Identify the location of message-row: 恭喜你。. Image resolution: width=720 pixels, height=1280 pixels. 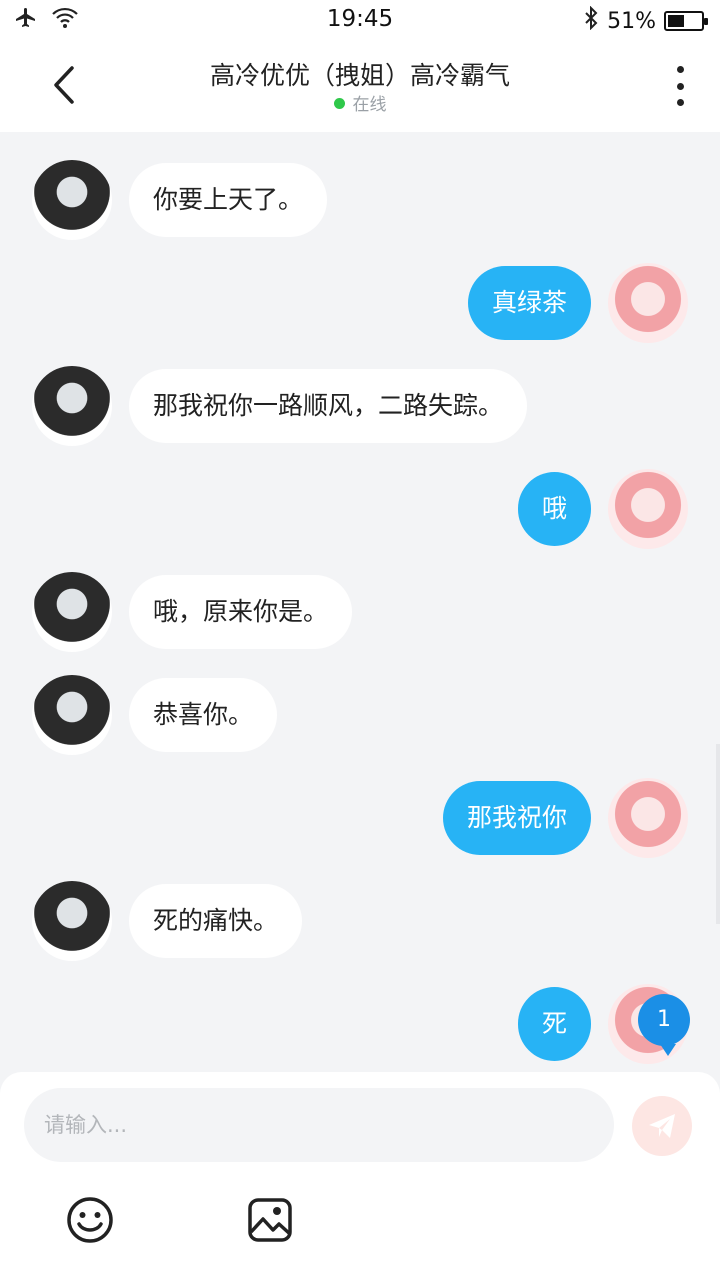
(360, 715).